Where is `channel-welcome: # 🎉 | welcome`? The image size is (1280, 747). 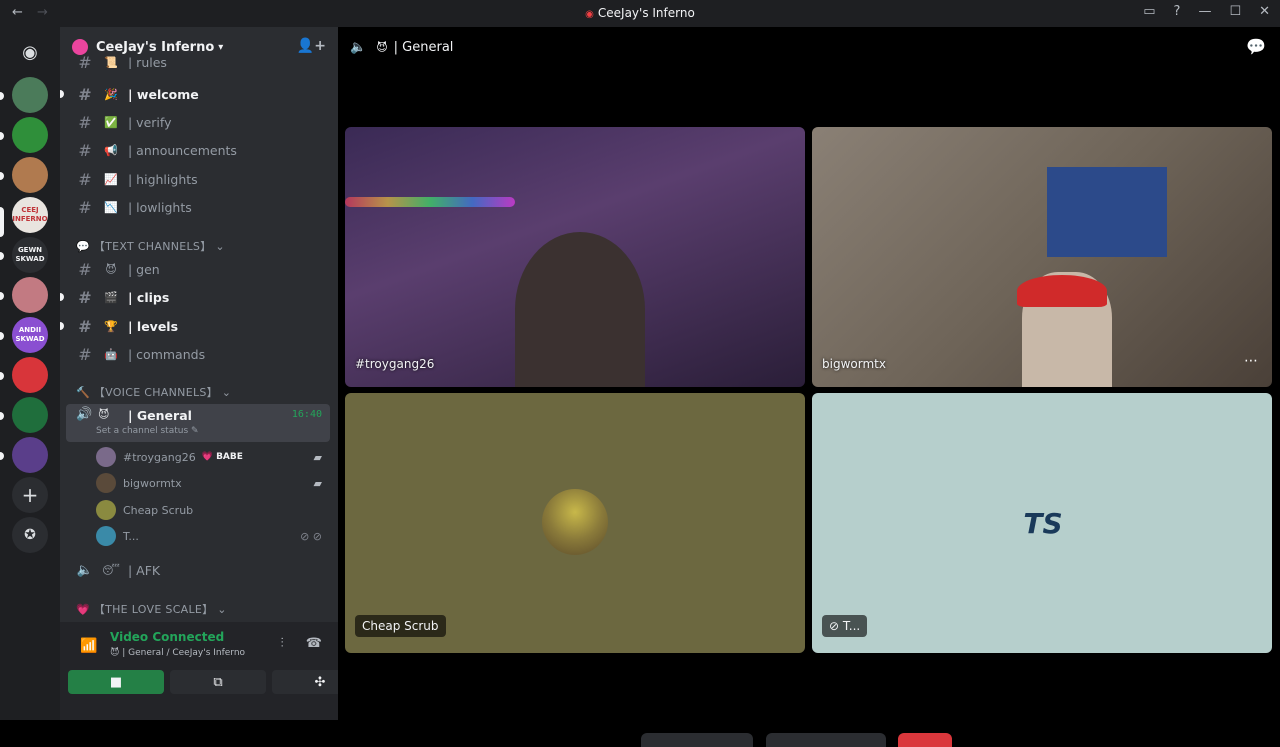 channel-welcome: # 🎉 | welcome is located at coordinates (195, 94).